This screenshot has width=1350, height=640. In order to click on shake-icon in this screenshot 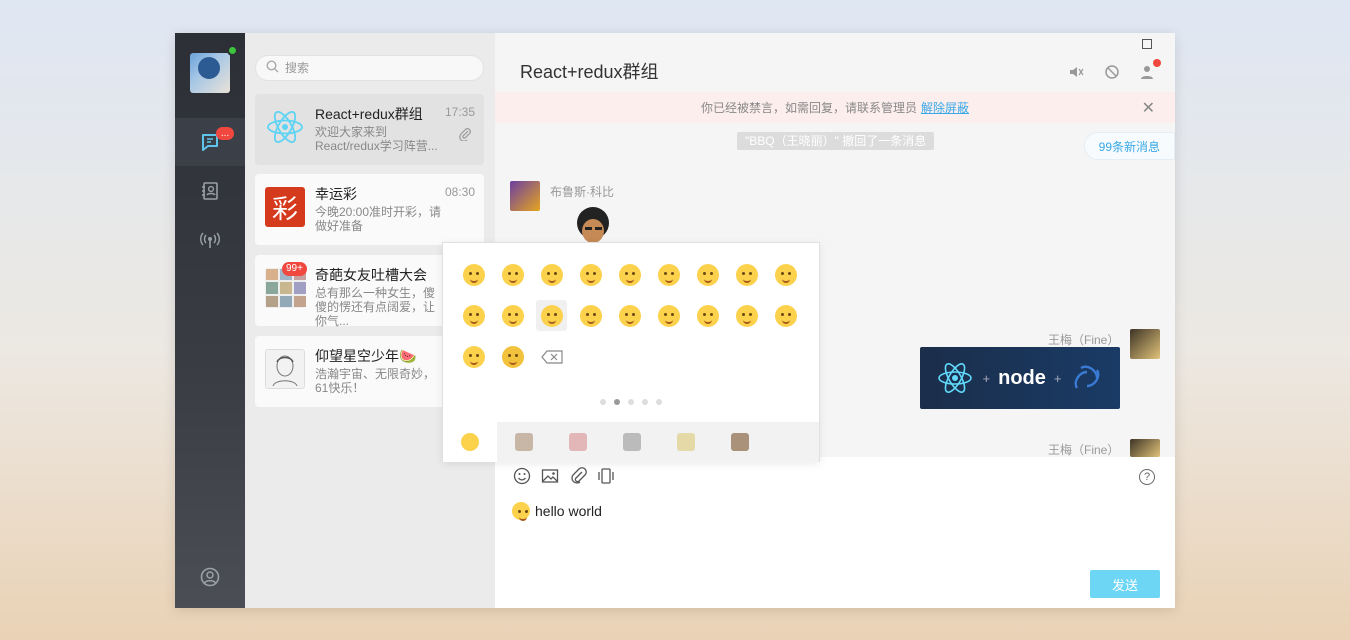, I will do `click(606, 476)`.